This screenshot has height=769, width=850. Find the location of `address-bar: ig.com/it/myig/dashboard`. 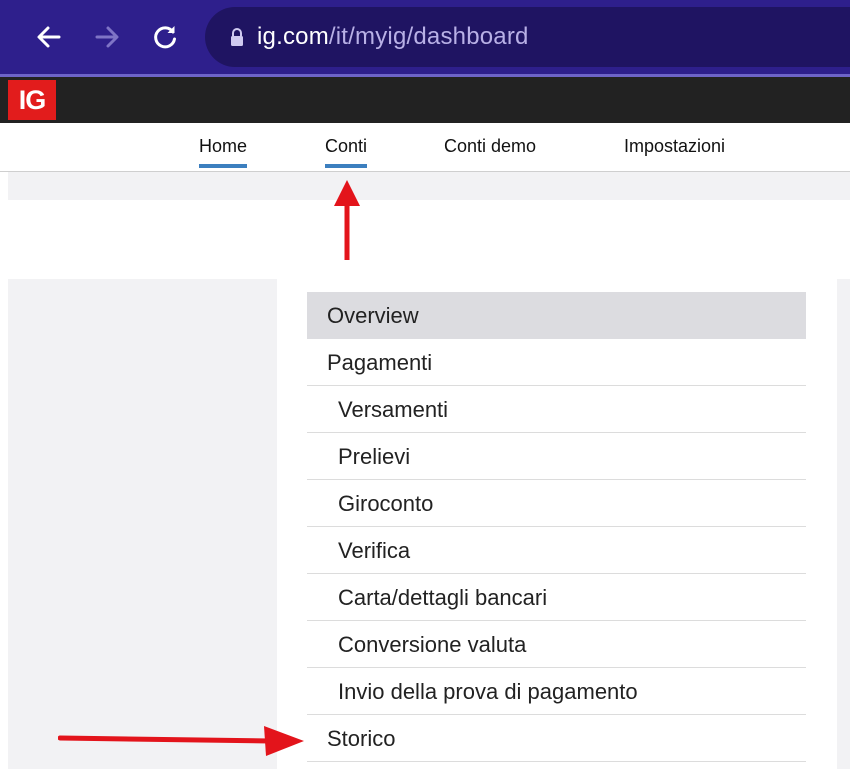

address-bar: ig.com/it/myig/dashboard is located at coordinates (527, 37).